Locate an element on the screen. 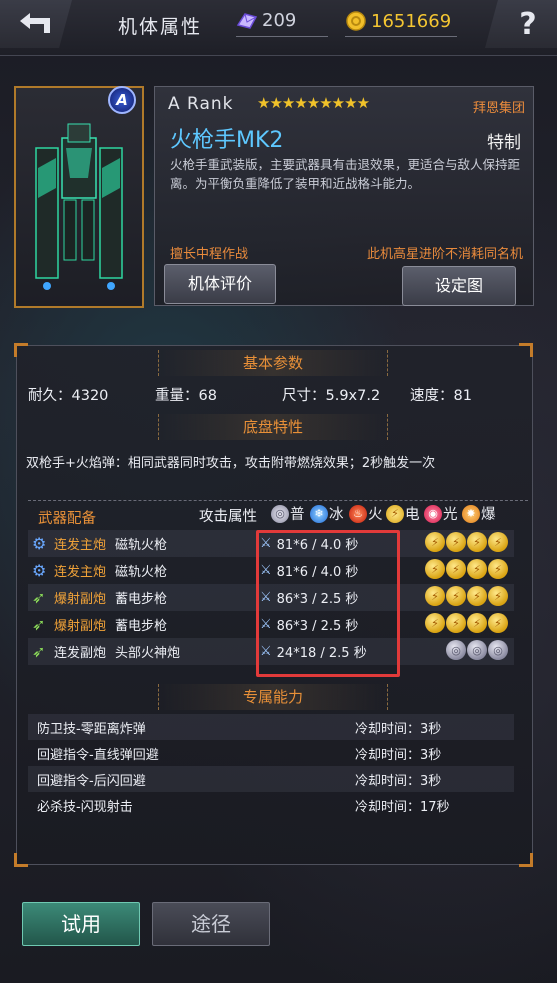 This screenshot has height=983, width=557. element-label: 冰 is located at coordinates (336, 515).